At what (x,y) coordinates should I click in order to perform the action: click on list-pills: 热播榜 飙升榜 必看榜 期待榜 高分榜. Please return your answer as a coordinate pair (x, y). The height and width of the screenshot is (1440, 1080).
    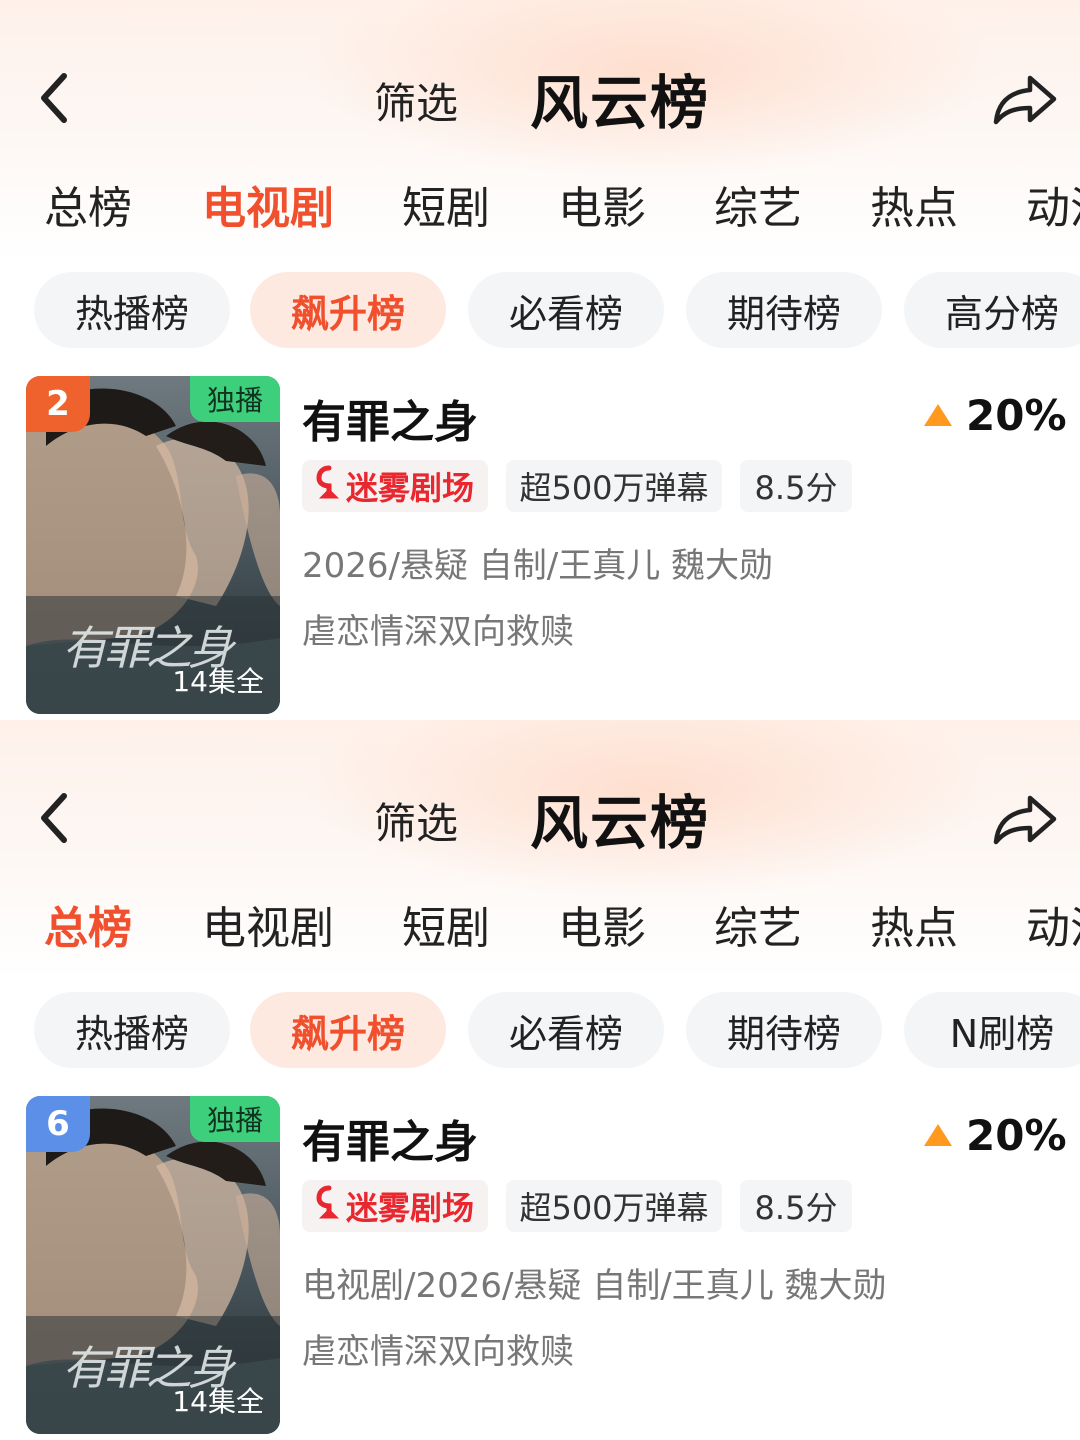
    Looking at the image, I should click on (540, 310).